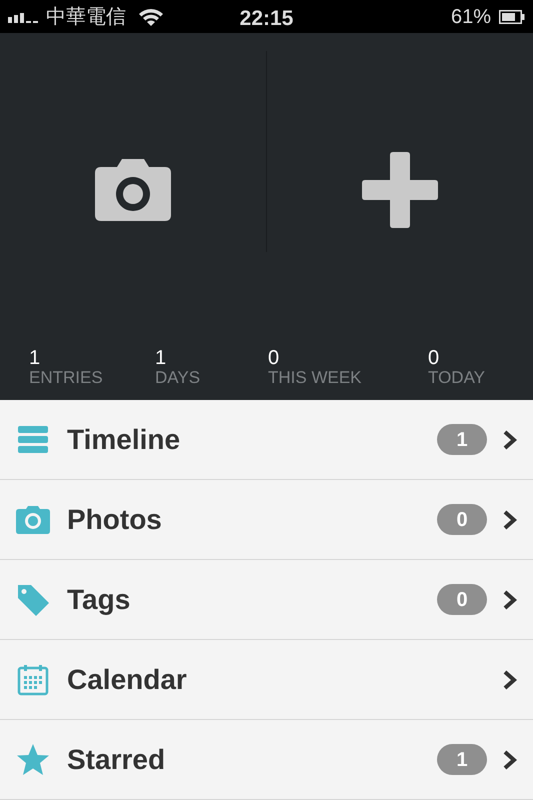 The width and height of the screenshot is (533, 800). Describe the element at coordinates (33, 599) in the screenshot. I see `tag-icon` at that location.